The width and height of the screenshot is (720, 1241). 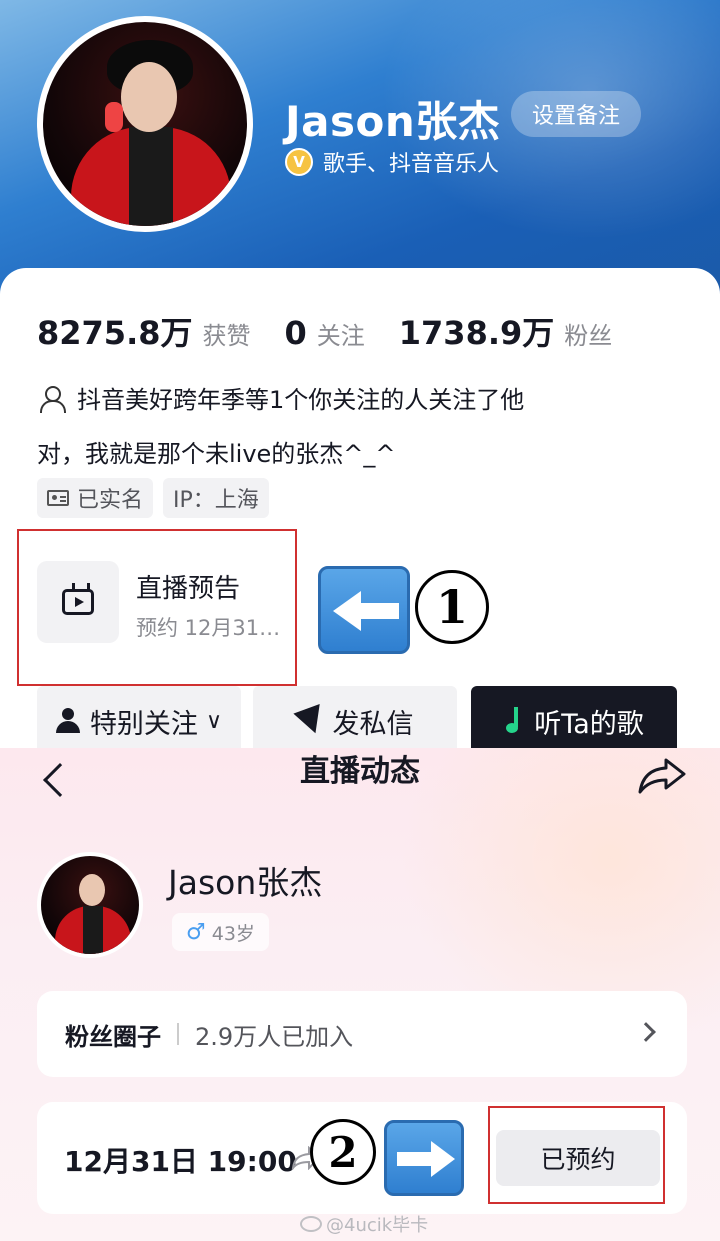 I want to click on profile-tags: 已实名 IP：上海, so click(x=153, y=498).